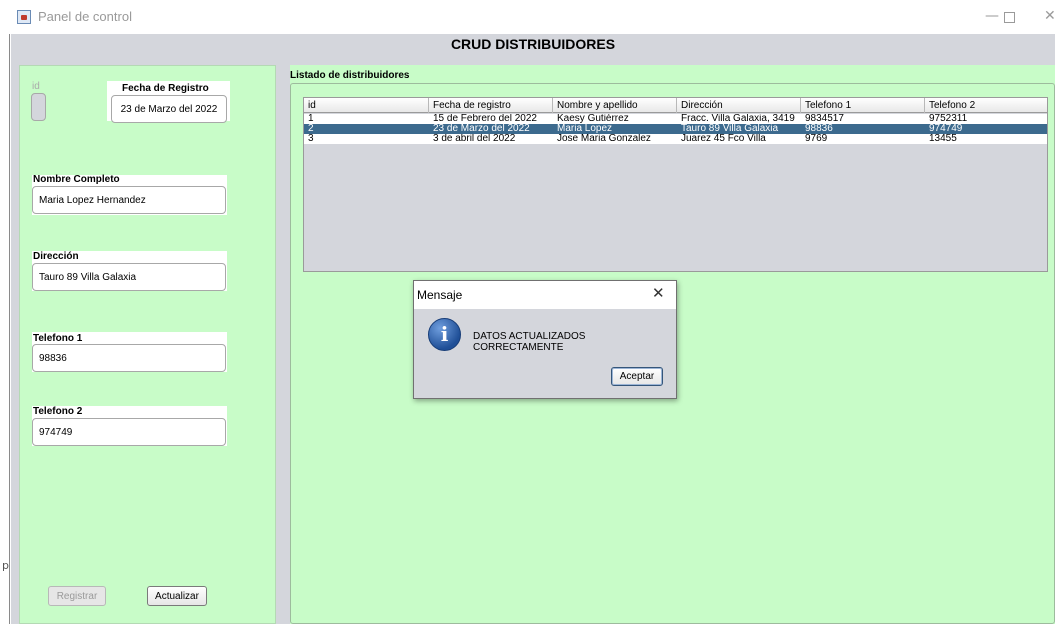  I want to click on minimize-icon: —, so click(992, 16).